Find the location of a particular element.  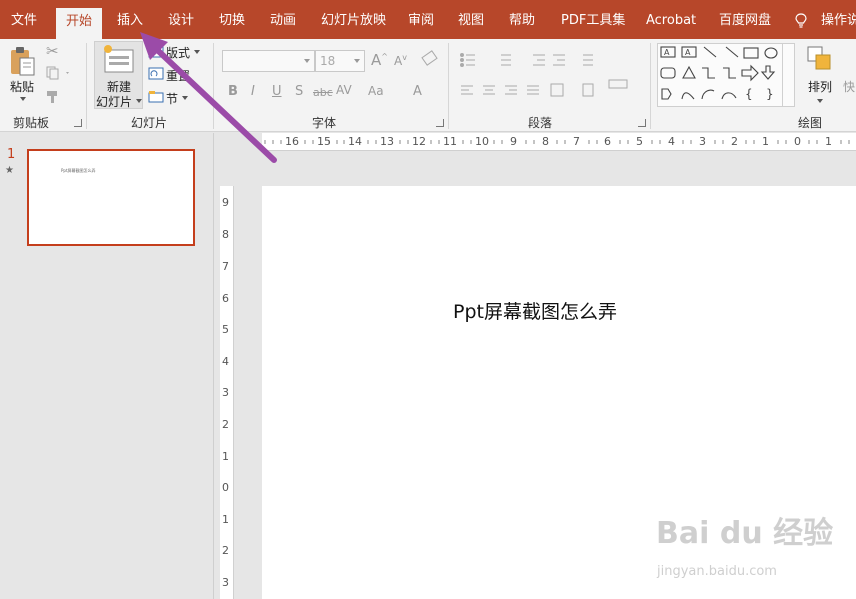

paragraph-tools-icon is located at coordinates (549, 81).